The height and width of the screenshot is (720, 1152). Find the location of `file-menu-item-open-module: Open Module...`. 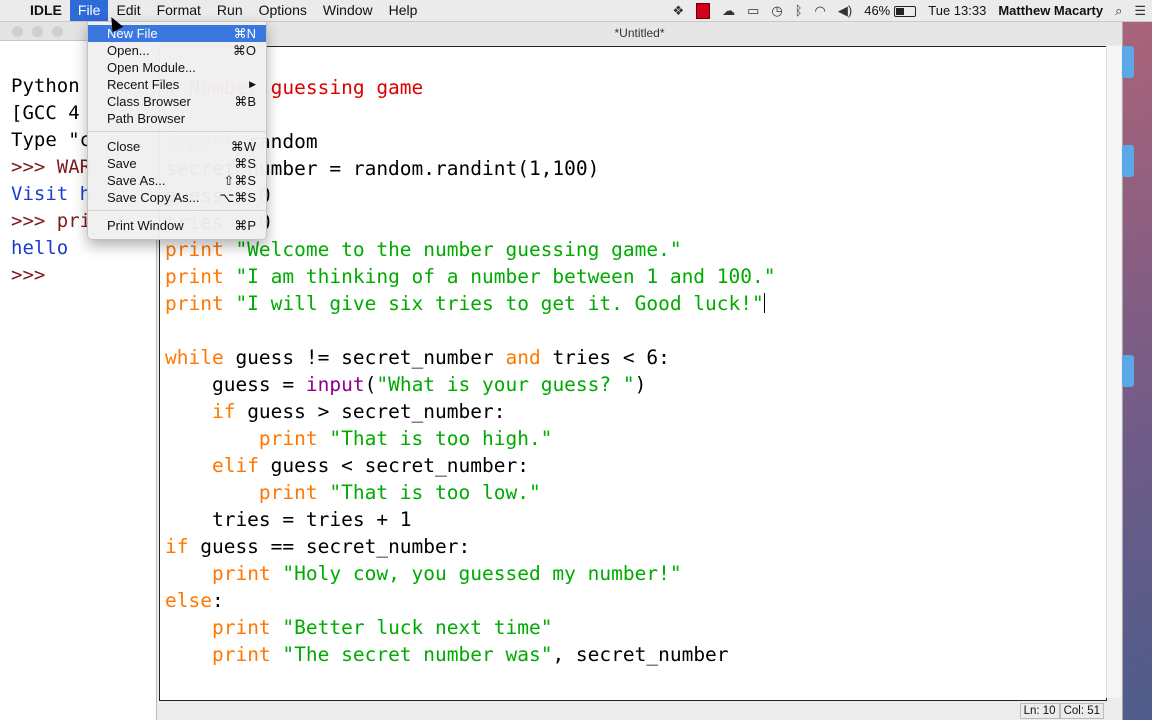

file-menu-item-open-module: Open Module... is located at coordinates (177, 67).